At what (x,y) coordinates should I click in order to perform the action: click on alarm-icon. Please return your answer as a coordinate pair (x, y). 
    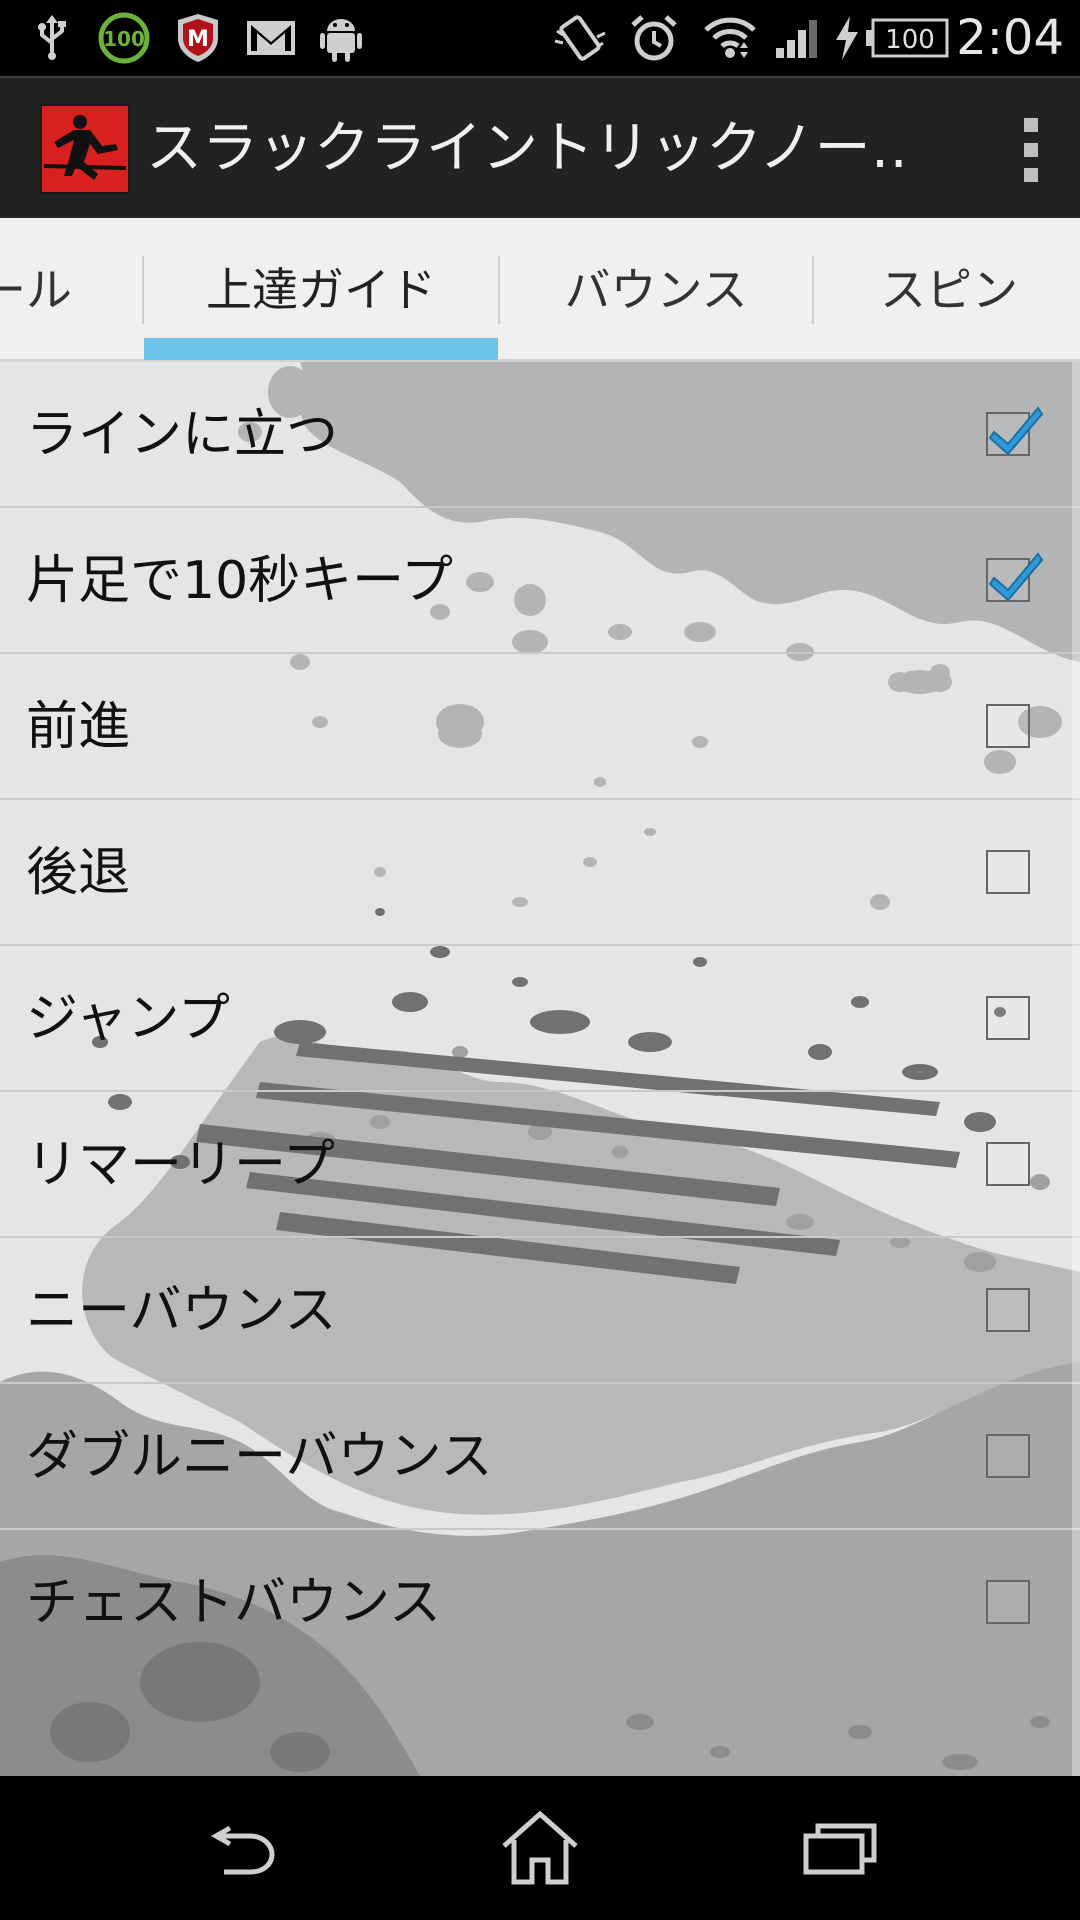
    Looking at the image, I should click on (654, 38).